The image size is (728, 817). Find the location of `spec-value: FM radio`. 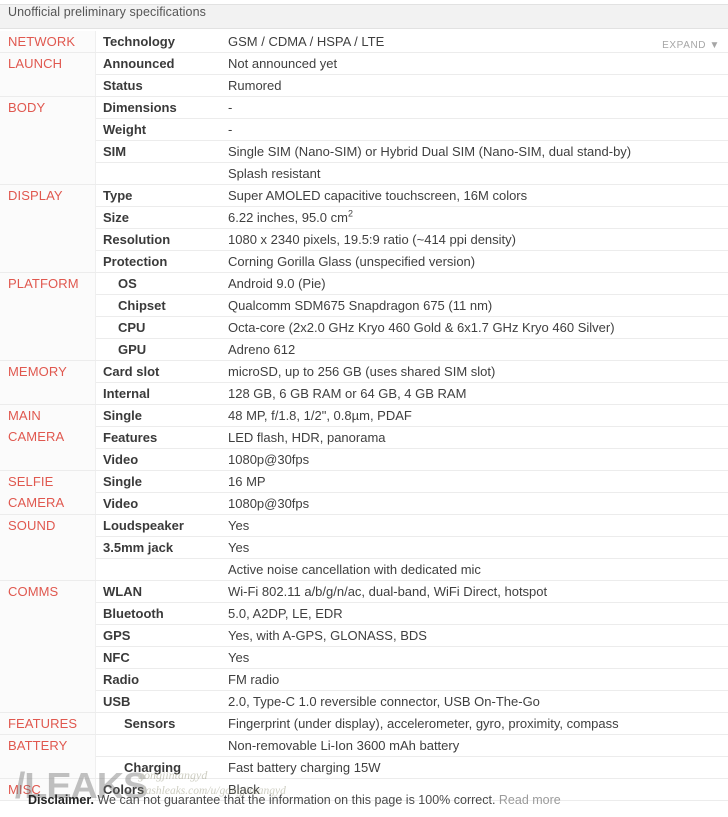

spec-value: FM radio is located at coordinates (474, 679).